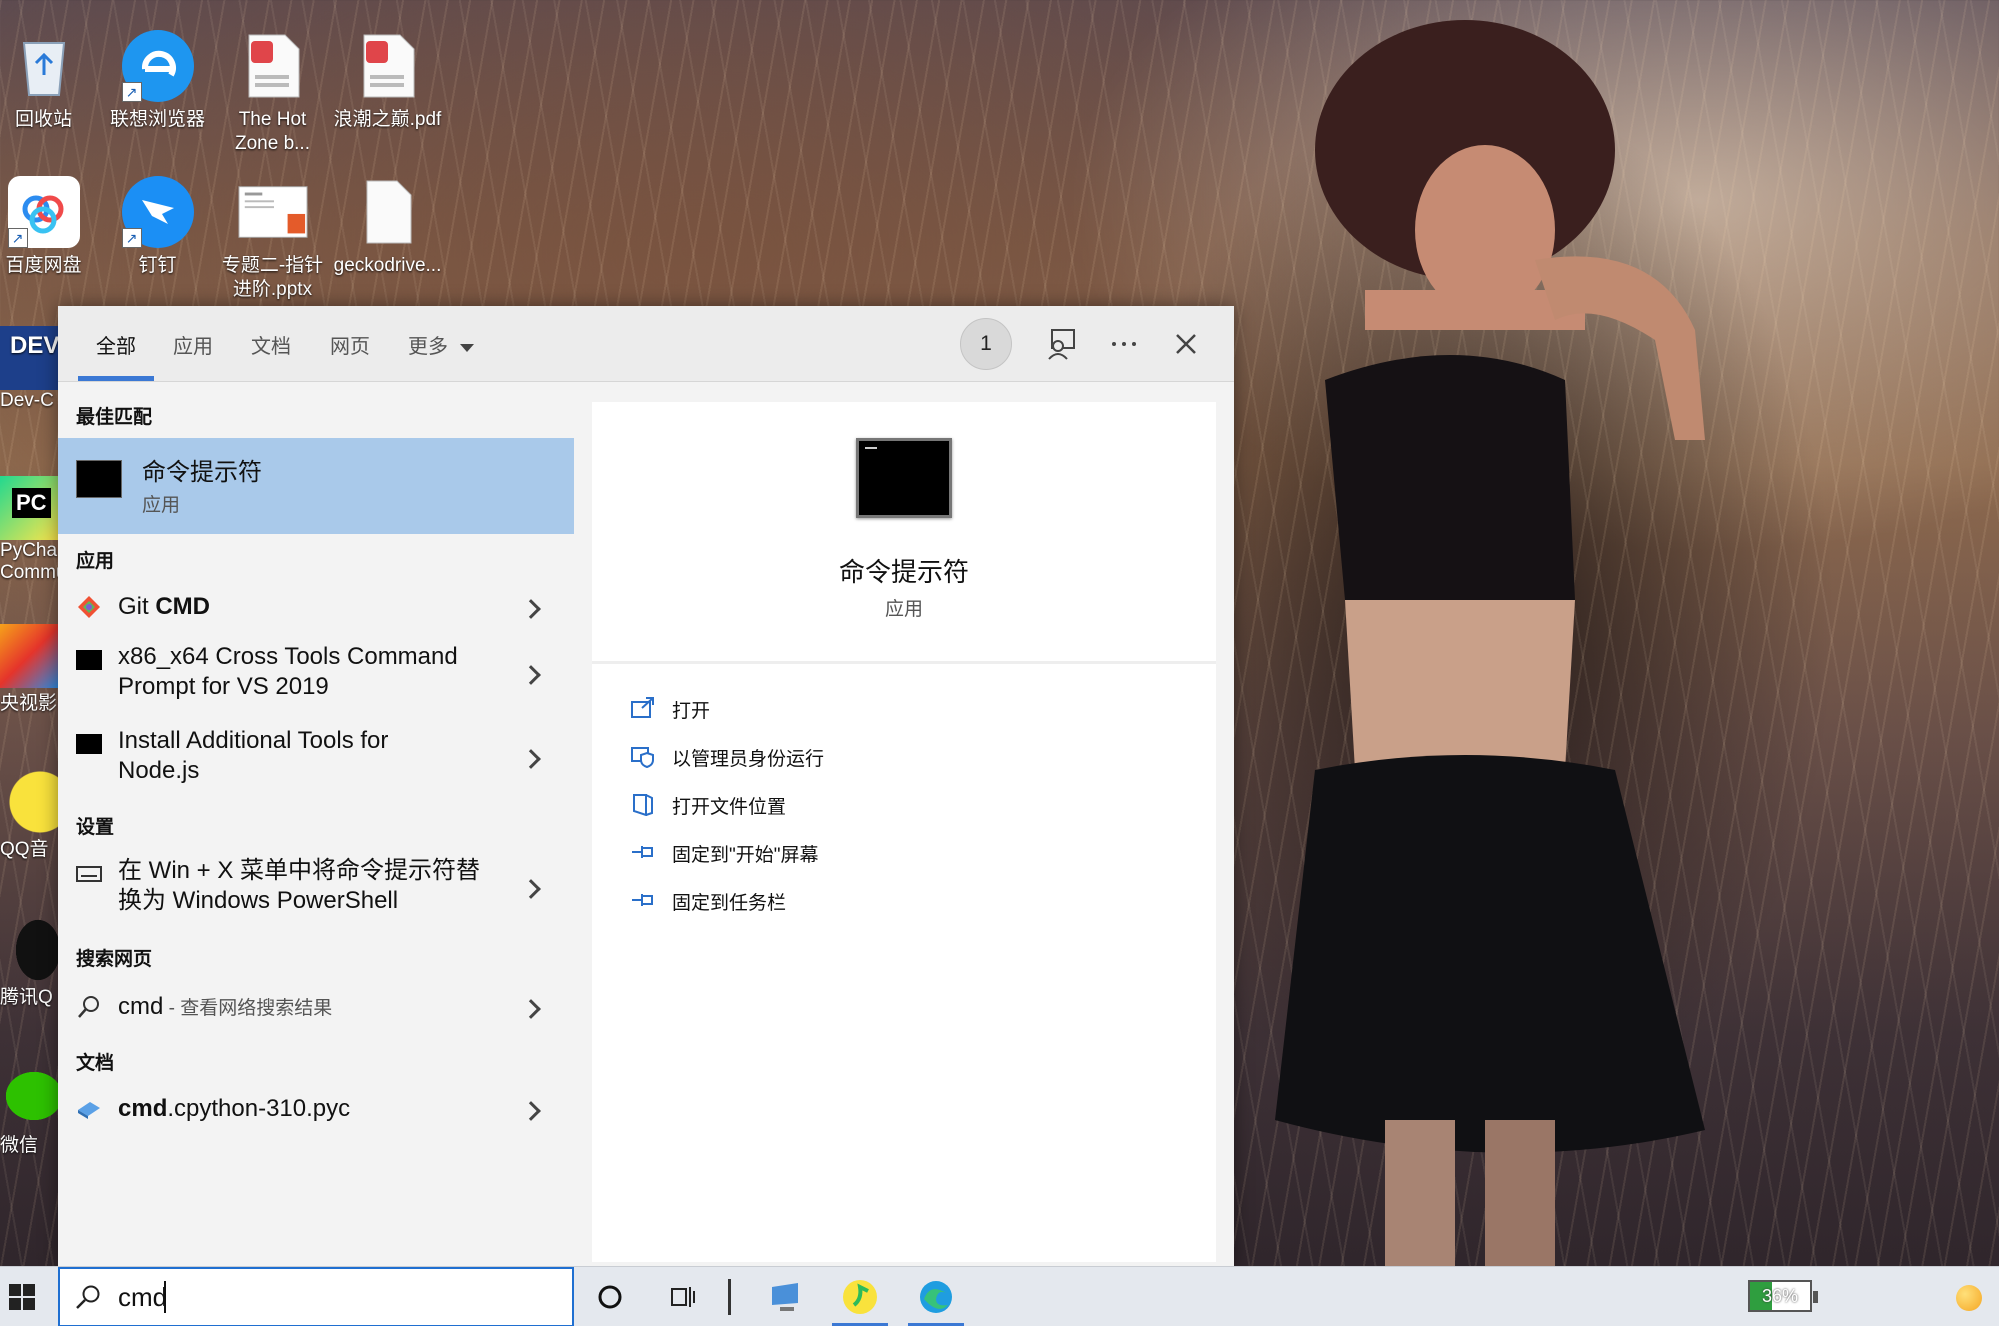 The image size is (1999, 1326). I want to click on battery-indicator: 36%, so click(1783, 1296).